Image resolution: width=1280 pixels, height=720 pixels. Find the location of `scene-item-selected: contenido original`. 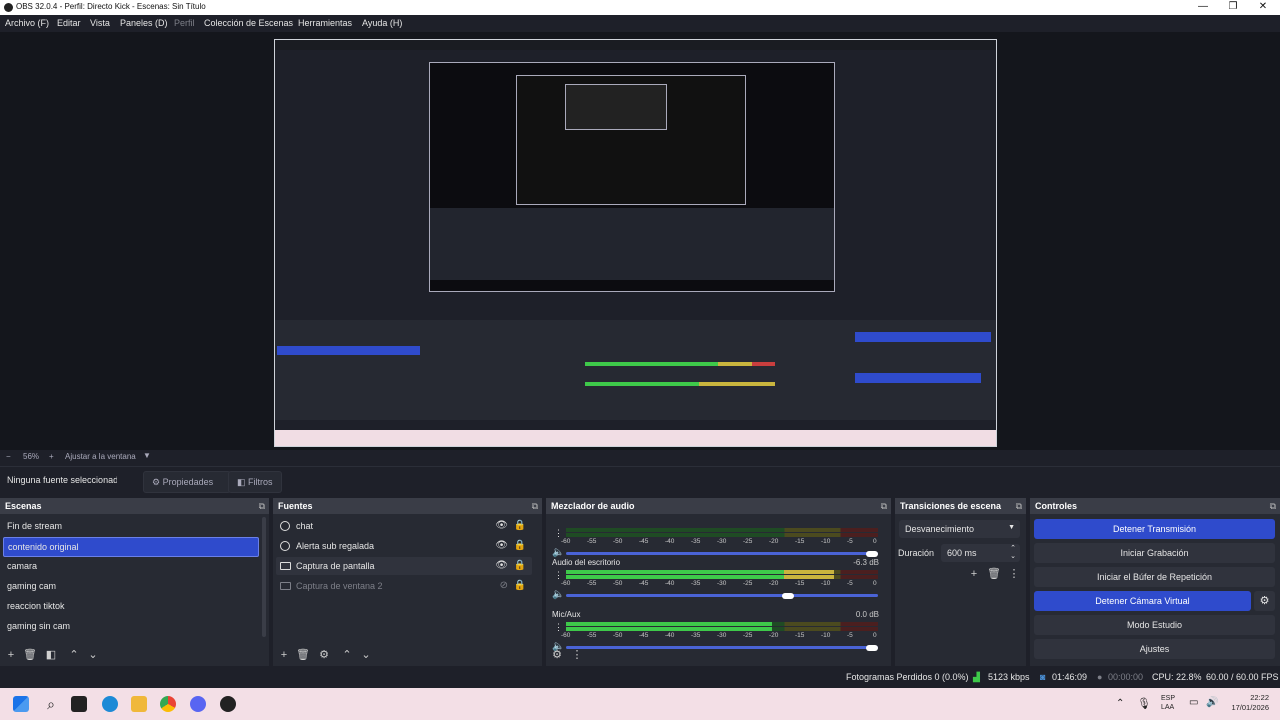

scene-item-selected: contenido original is located at coordinates (131, 547).